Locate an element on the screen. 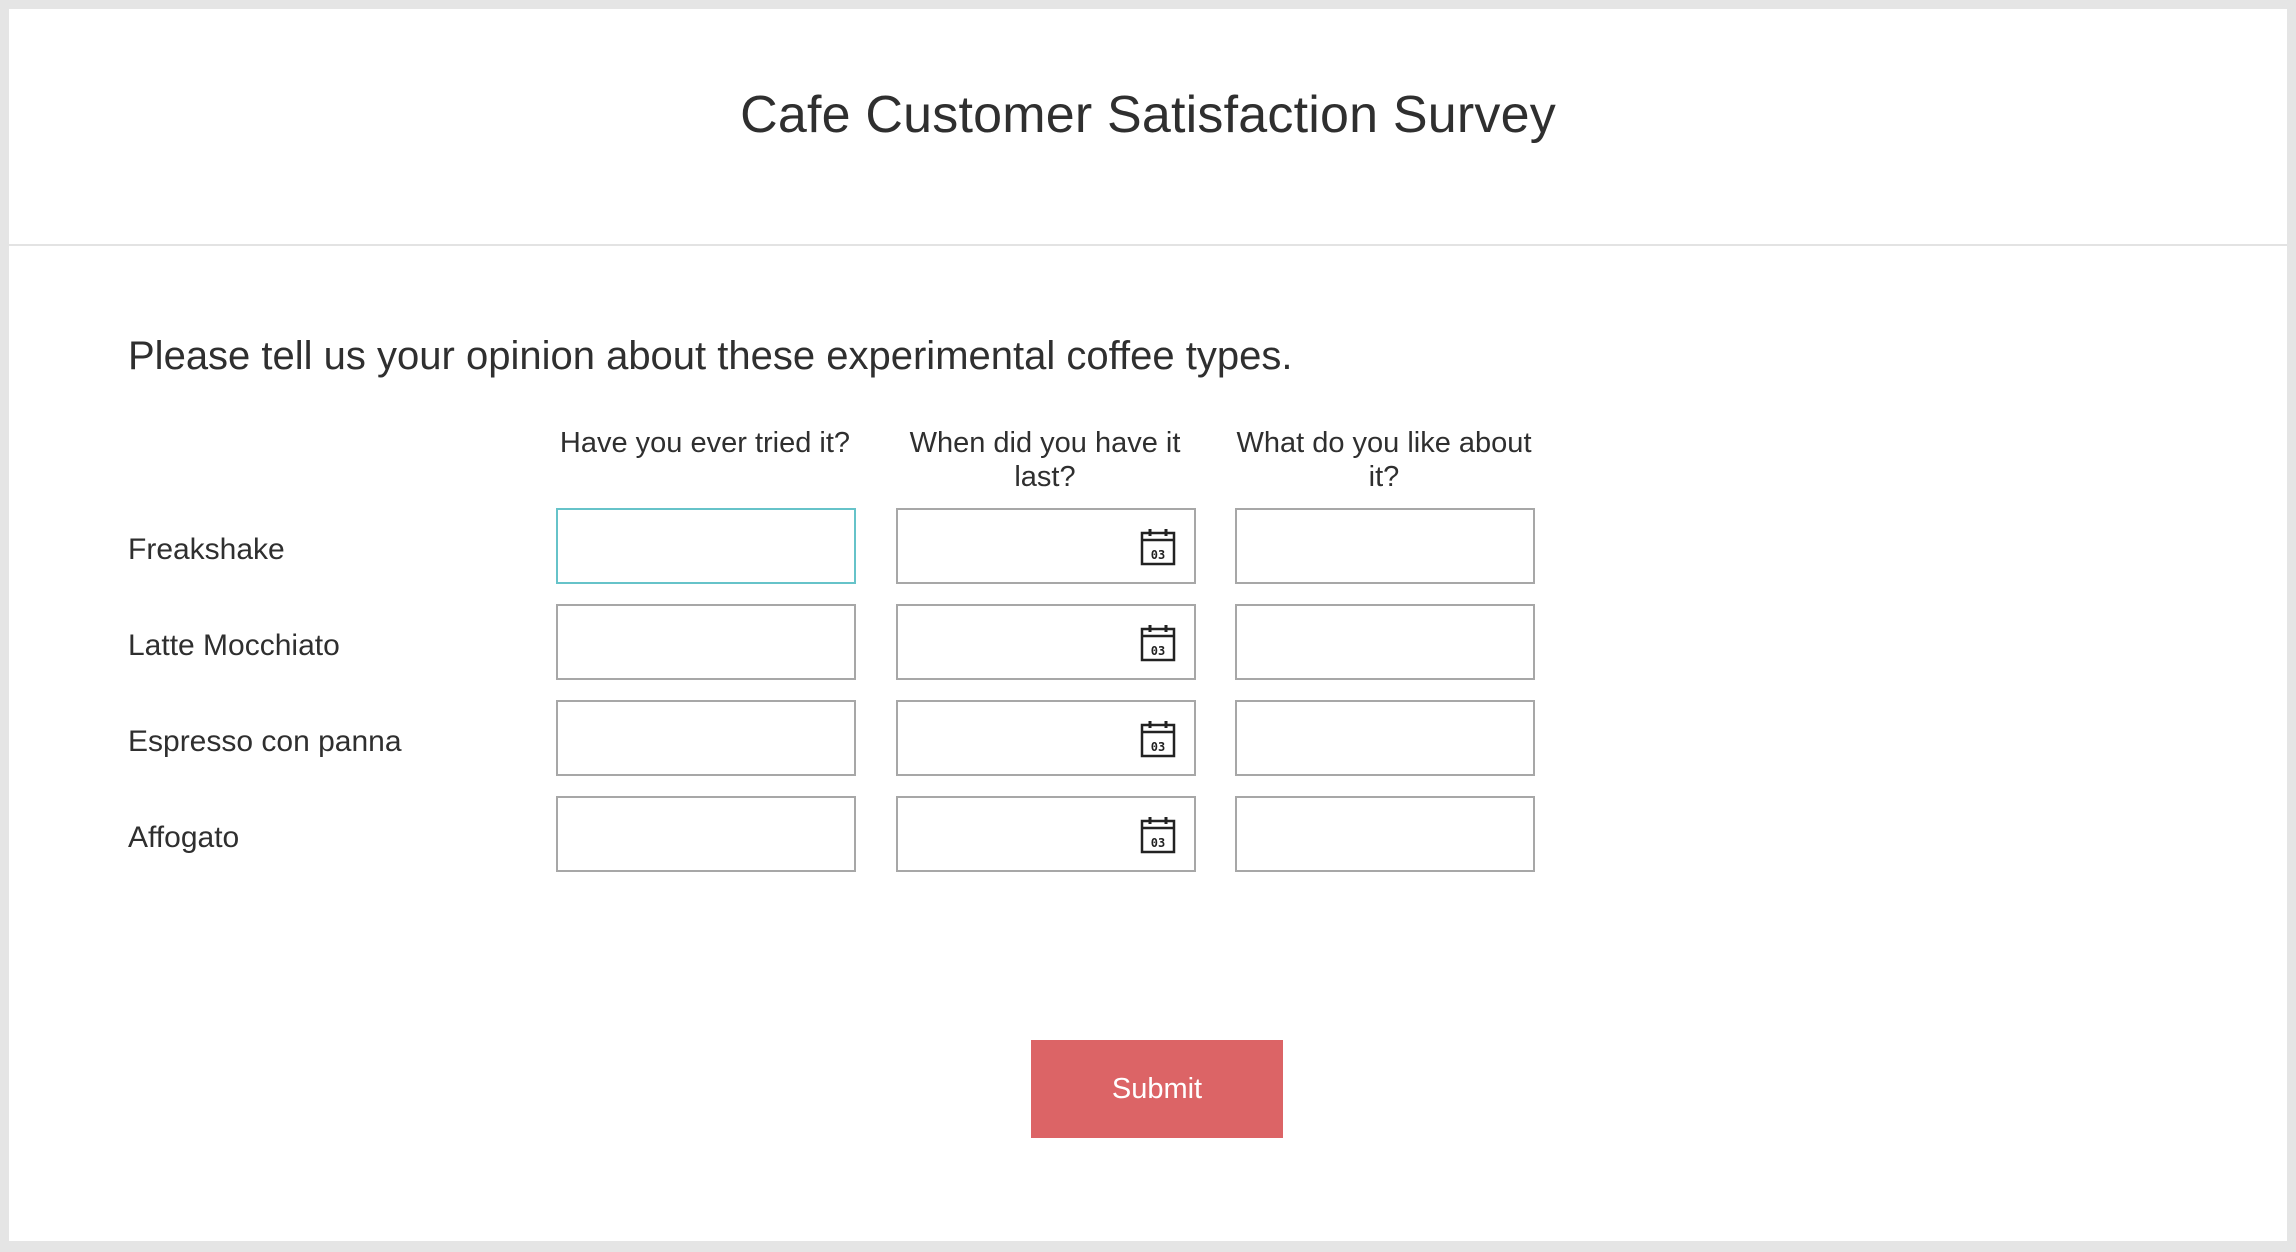 Image resolution: width=2296 pixels, height=1252 pixels. espresso-con-panna-date-input is located at coordinates (1022, 738).